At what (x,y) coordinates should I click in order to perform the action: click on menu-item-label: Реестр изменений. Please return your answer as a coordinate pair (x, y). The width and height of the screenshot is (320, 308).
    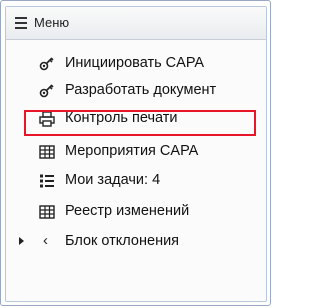
    Looking at the image, I should click on (127, 211).